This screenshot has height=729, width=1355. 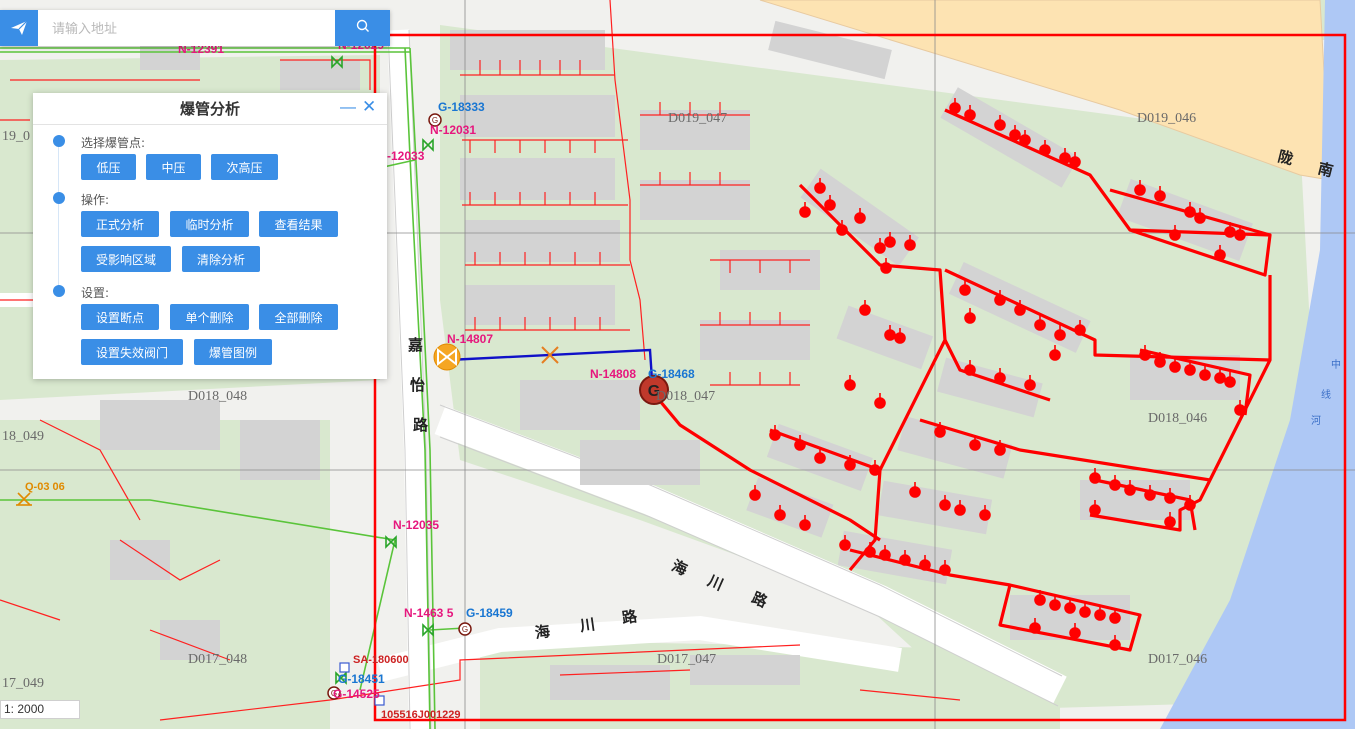 I want to click on sheet-label: D017_048, so click(x=217, y=659).